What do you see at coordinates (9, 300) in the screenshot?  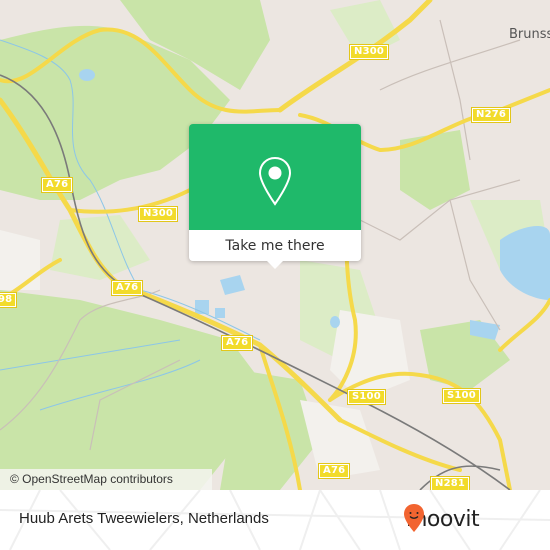 I see `road-label-98: 98` at bounding box center [9, 300].